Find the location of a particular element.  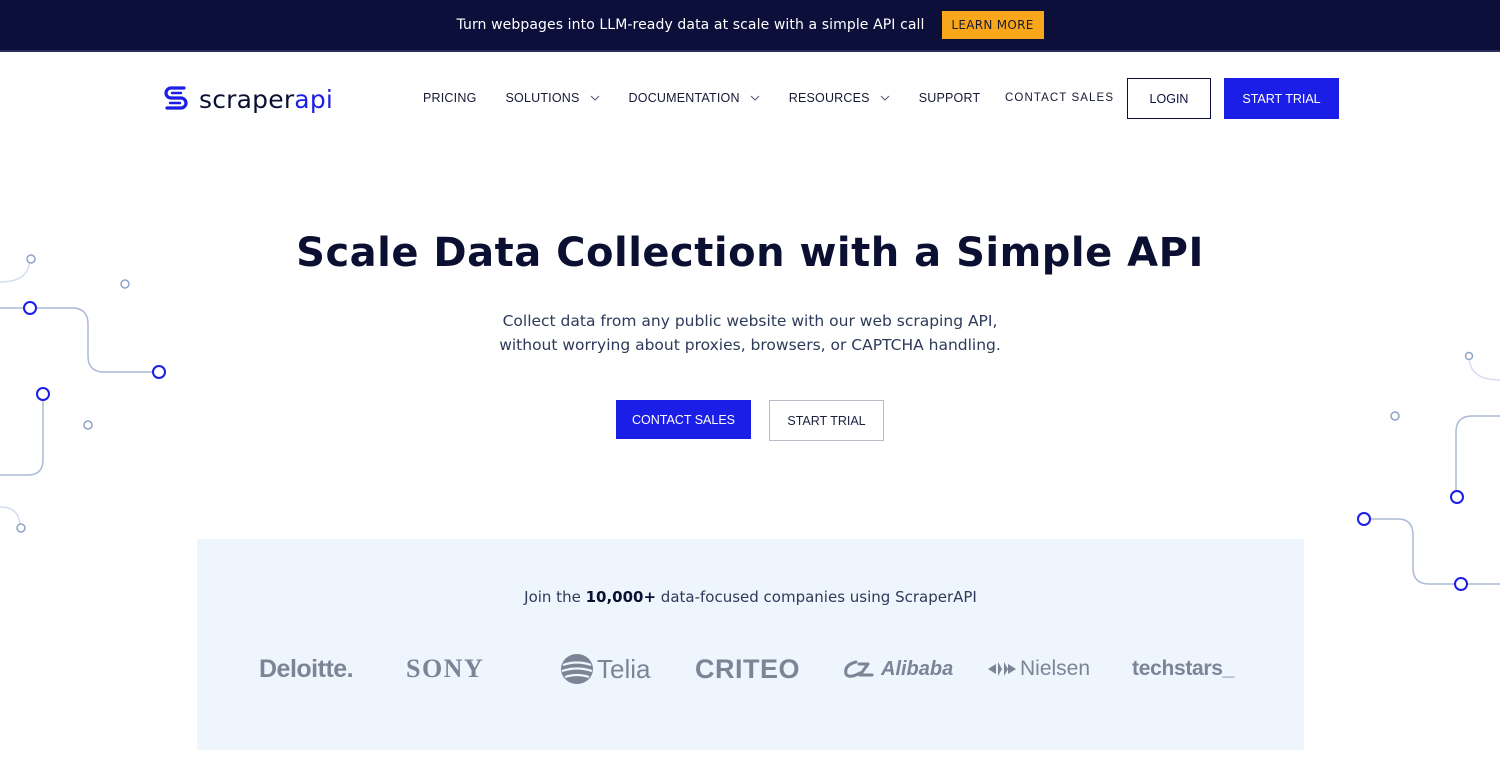

hero-title: Scale Data Collection with a Simple API is located at coordinates (750, 253).